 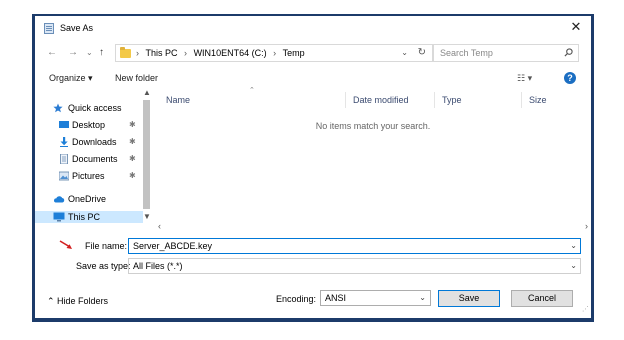 What do you see at coordinates (95, 108) in the screenshot?
I see `sidebar-item-label: Quick access` at bounding box center [95, 108].